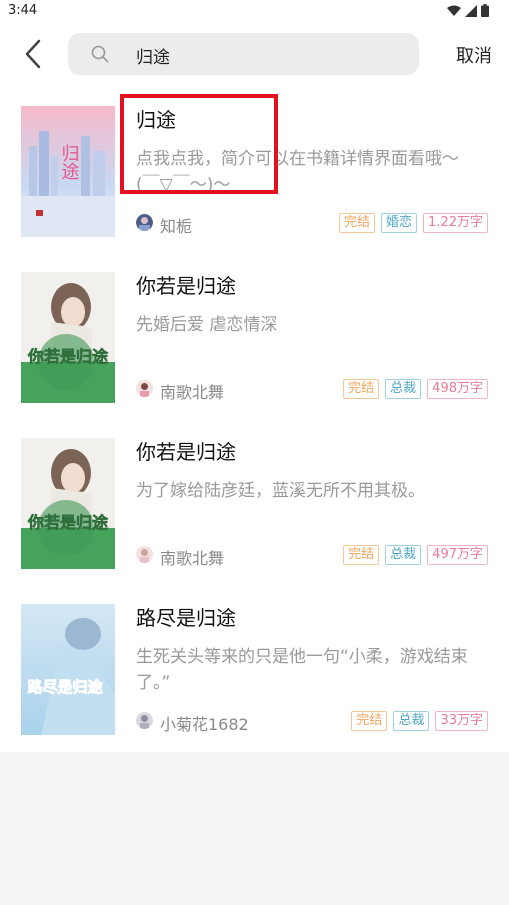  I want to click on book-tags: 完结 总裁 498万字, so click(415, 389).